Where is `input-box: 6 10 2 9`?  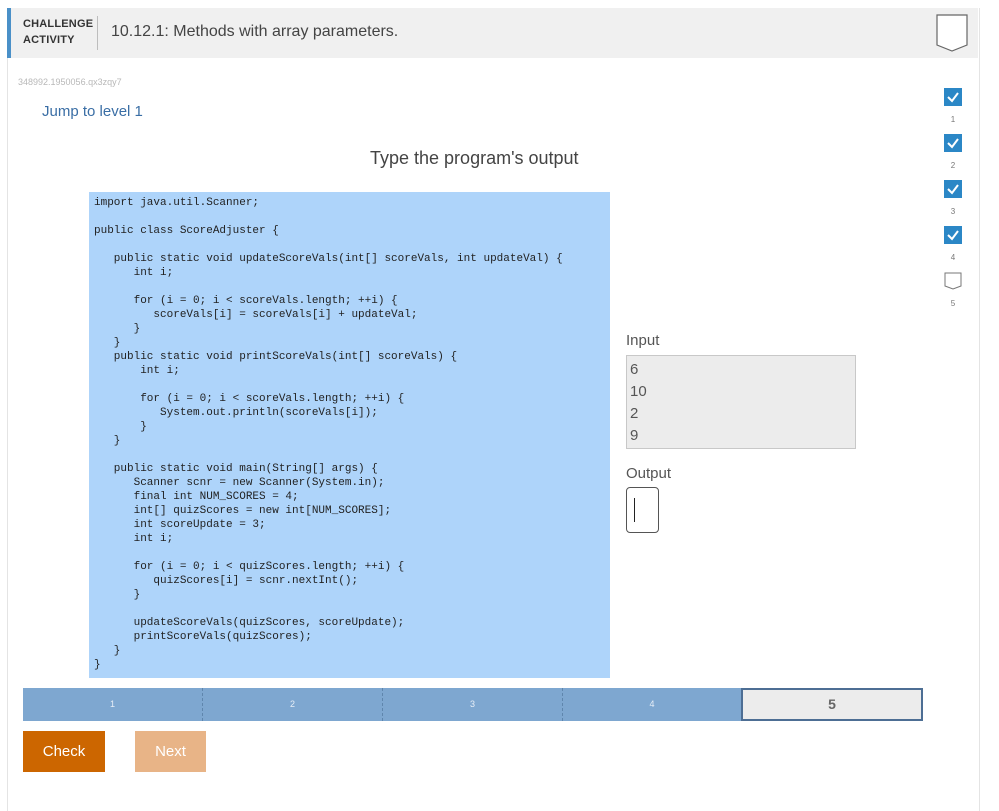
input-box: 6 10 2 9 is located at coordinates (741, 402).